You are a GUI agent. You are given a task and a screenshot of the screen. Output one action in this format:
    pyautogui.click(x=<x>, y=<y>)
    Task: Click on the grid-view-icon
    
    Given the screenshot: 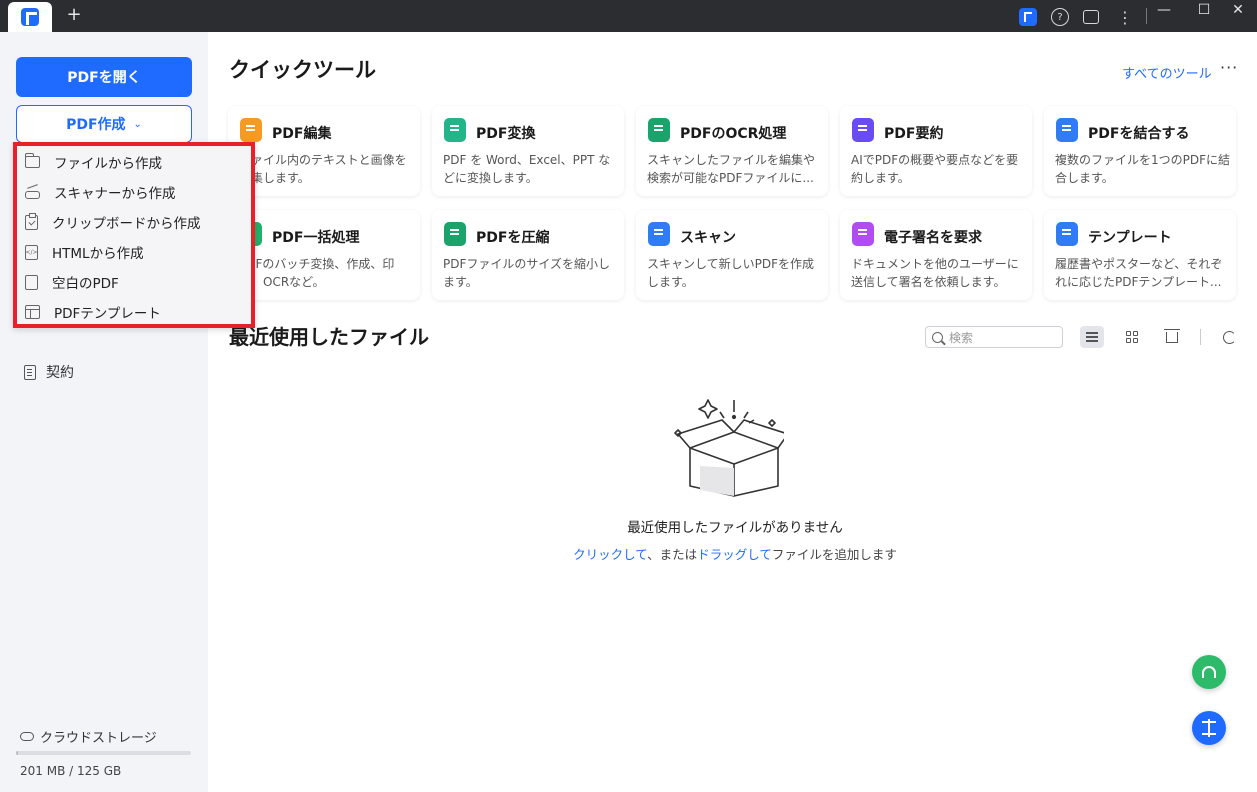 What is the action you would take?
    pyautogui.click(x=1132, y=337)
    